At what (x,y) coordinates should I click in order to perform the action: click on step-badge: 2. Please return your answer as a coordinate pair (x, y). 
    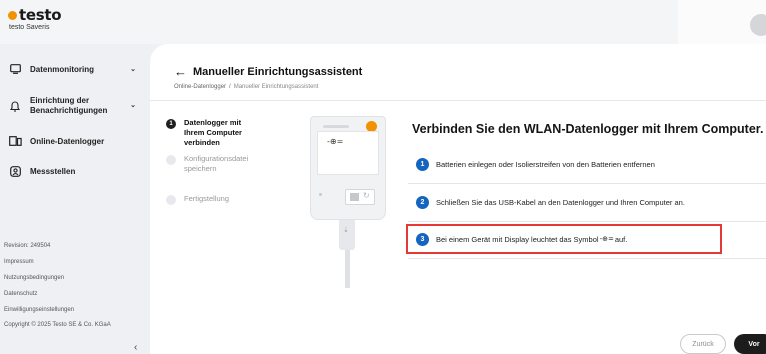
    Looking at the image, I should click on (422, 202).